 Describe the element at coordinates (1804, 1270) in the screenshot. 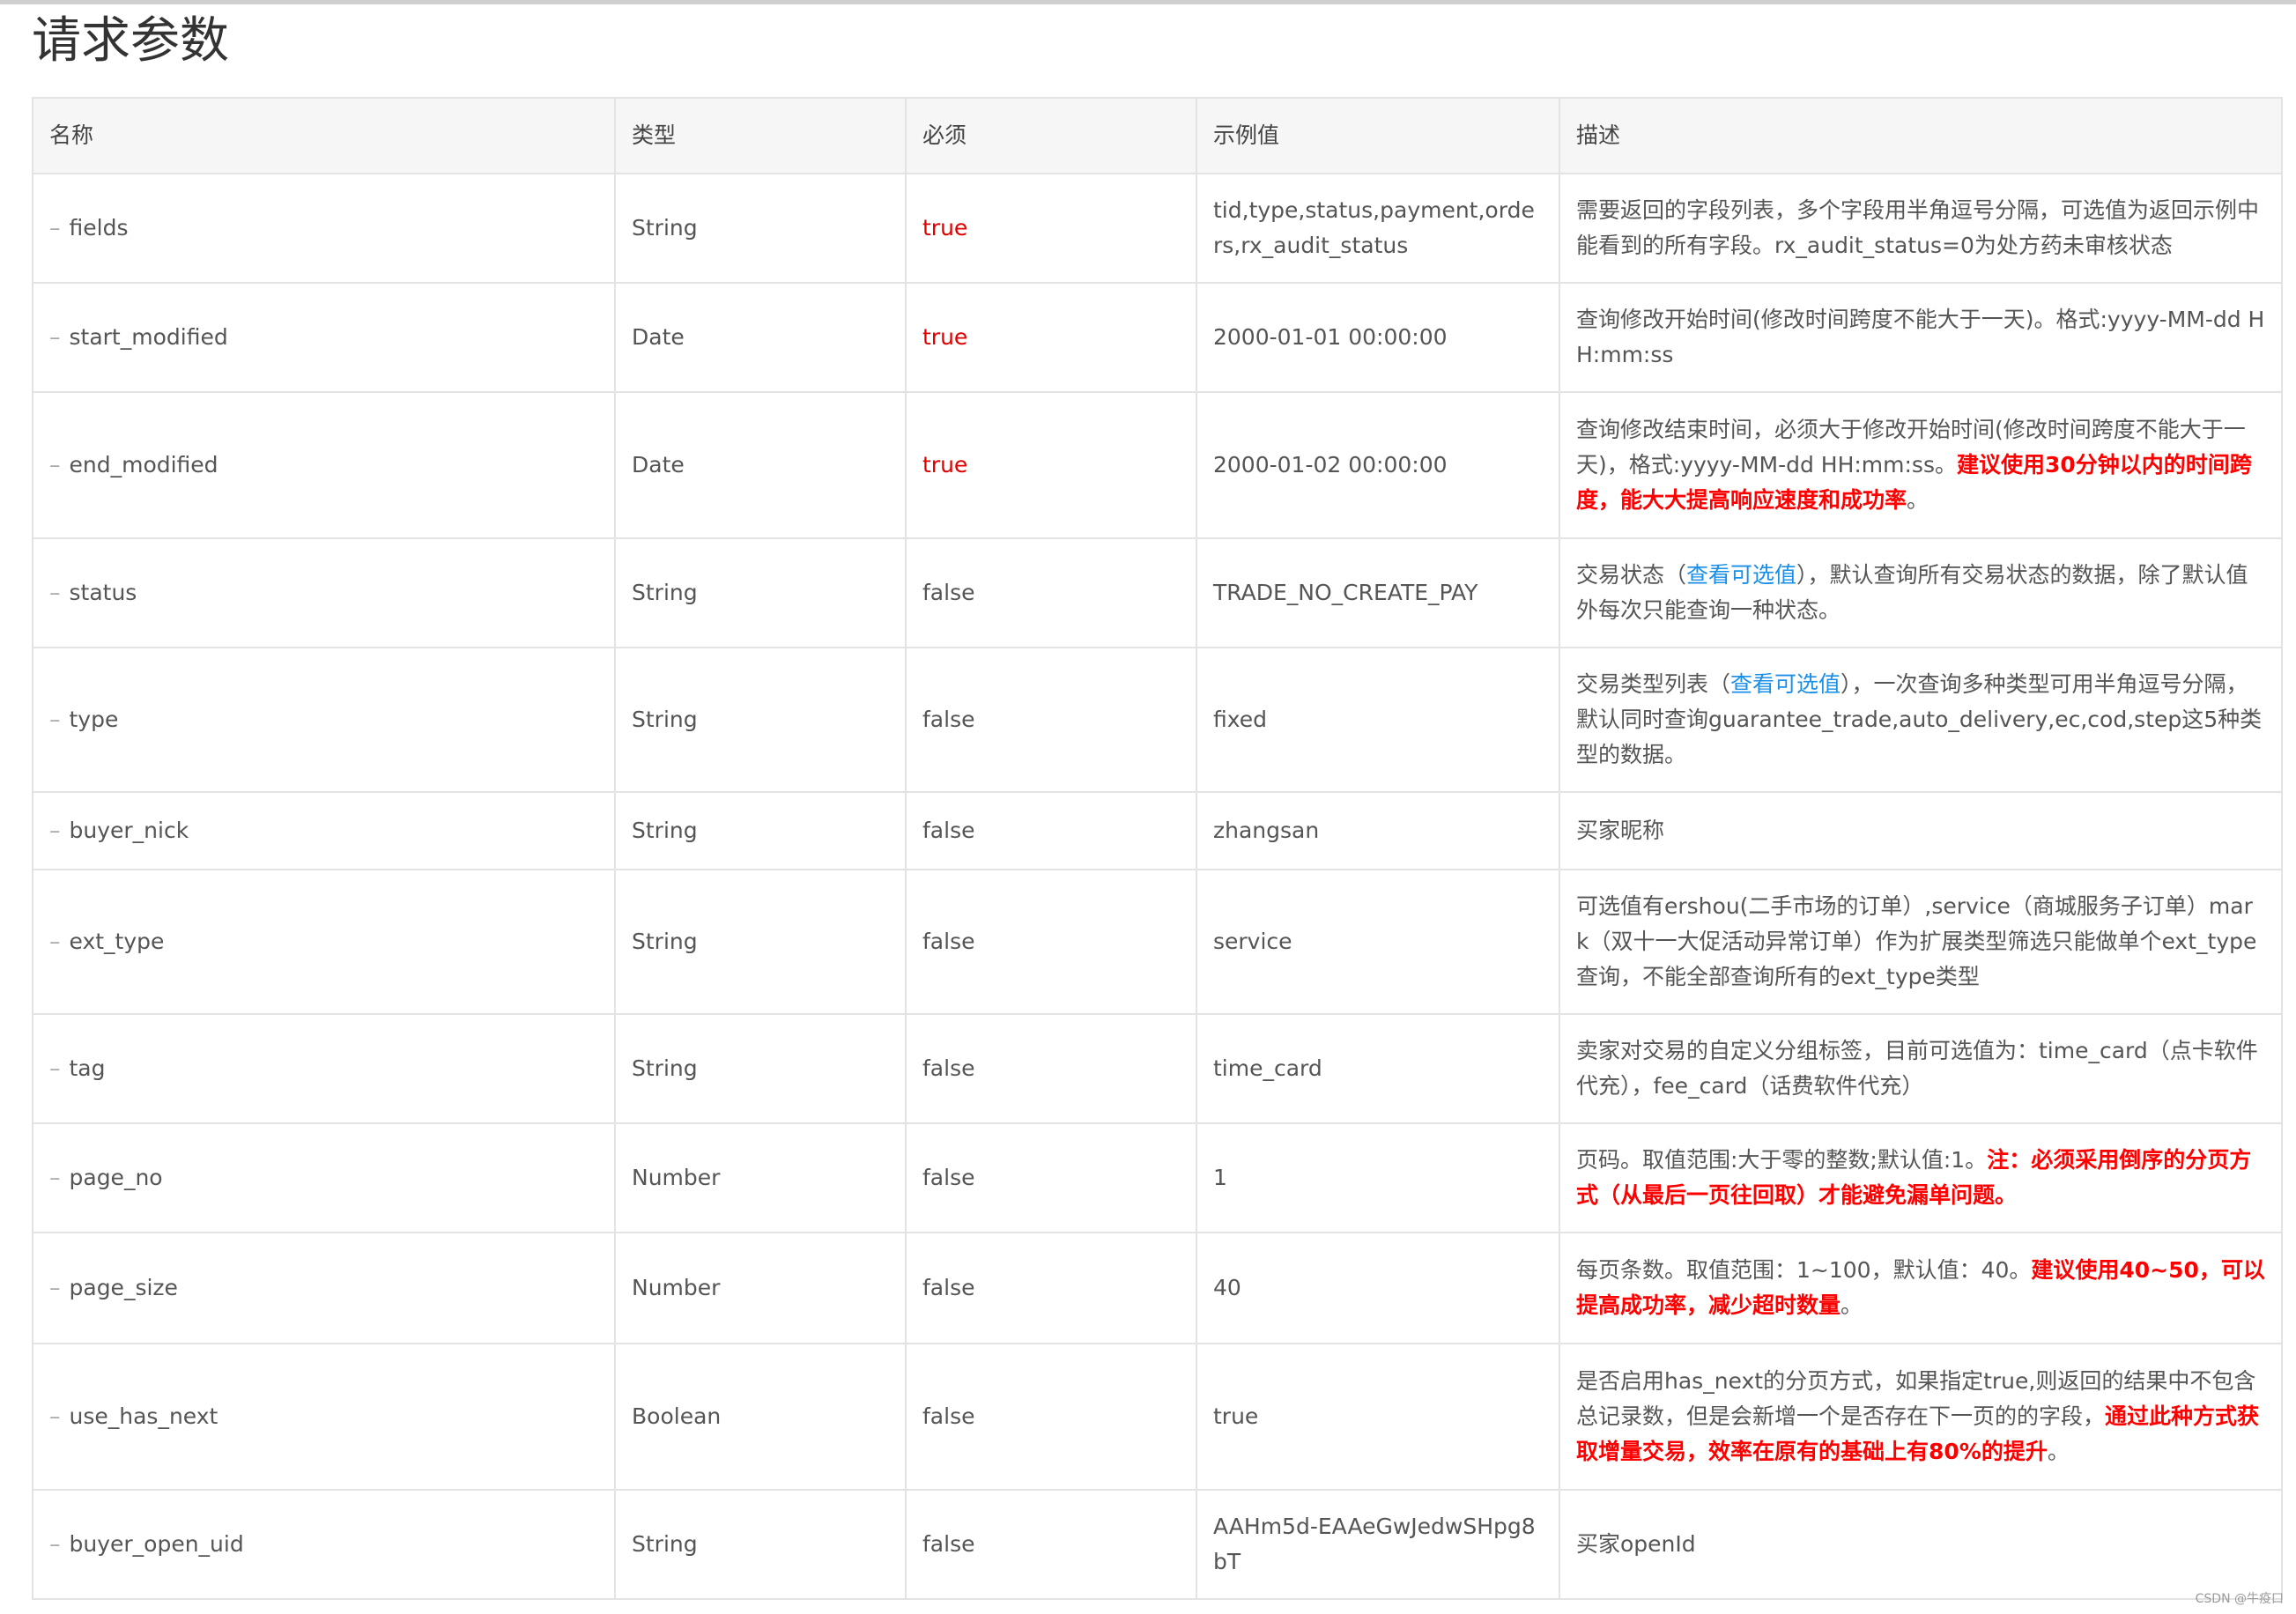

I see `description-text: 每页条数。取值范围：1~100，默认值：40。` at that location.